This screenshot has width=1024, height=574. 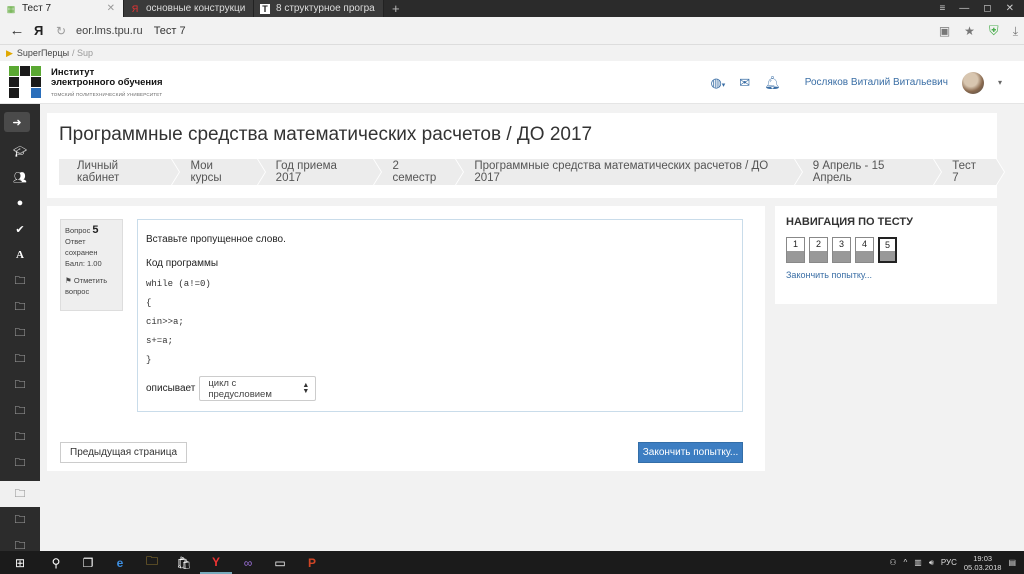 I want to click on tab-title: Тест 7, so click(x=37, y=8).